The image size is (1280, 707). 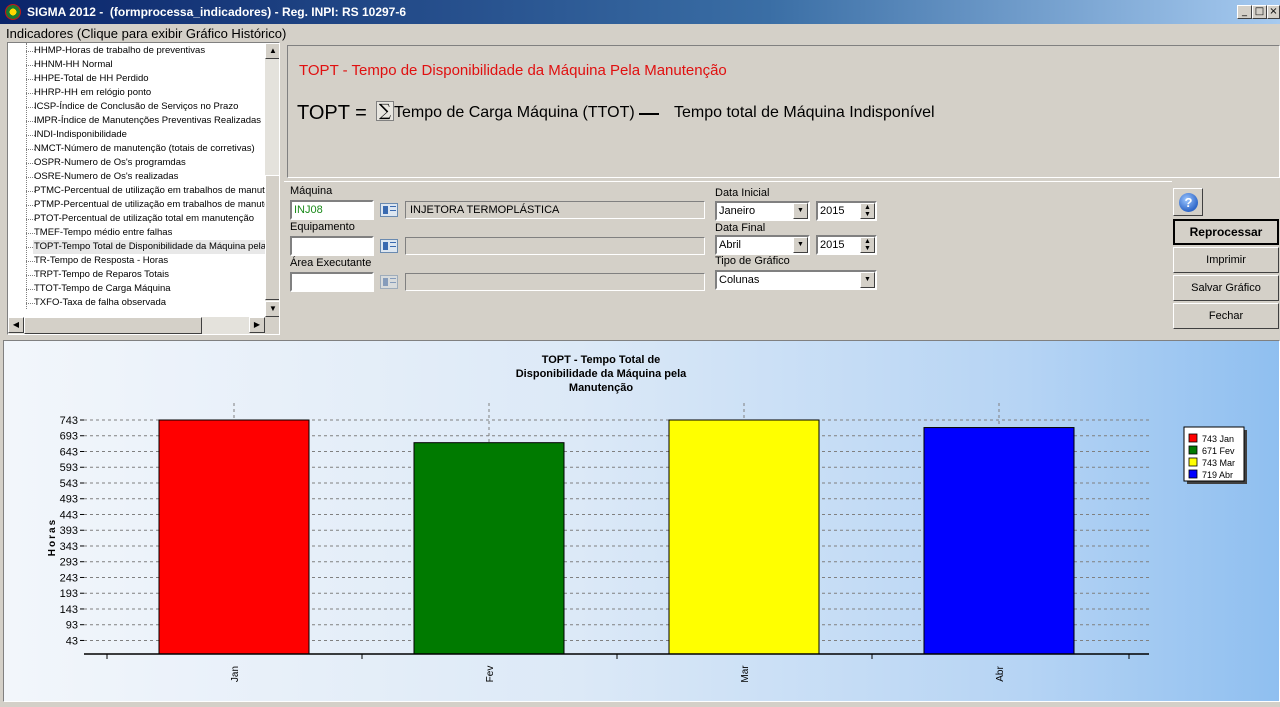 I want to click on y-tick-label: 343, so click(x=69, y=547).